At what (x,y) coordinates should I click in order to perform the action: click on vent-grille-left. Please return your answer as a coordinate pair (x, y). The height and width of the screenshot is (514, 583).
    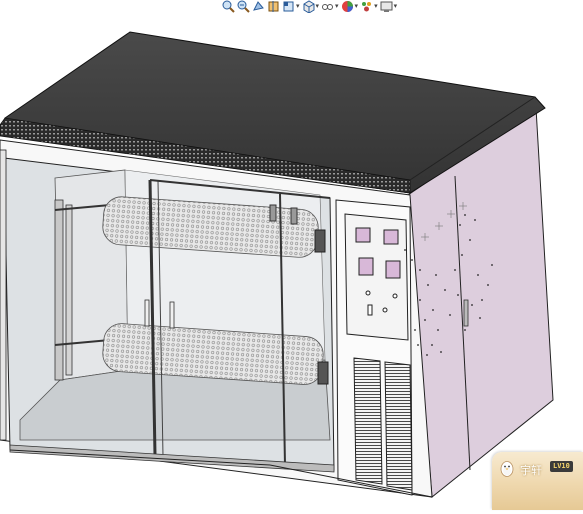
    Looking at the image, I should click on (368, 421).